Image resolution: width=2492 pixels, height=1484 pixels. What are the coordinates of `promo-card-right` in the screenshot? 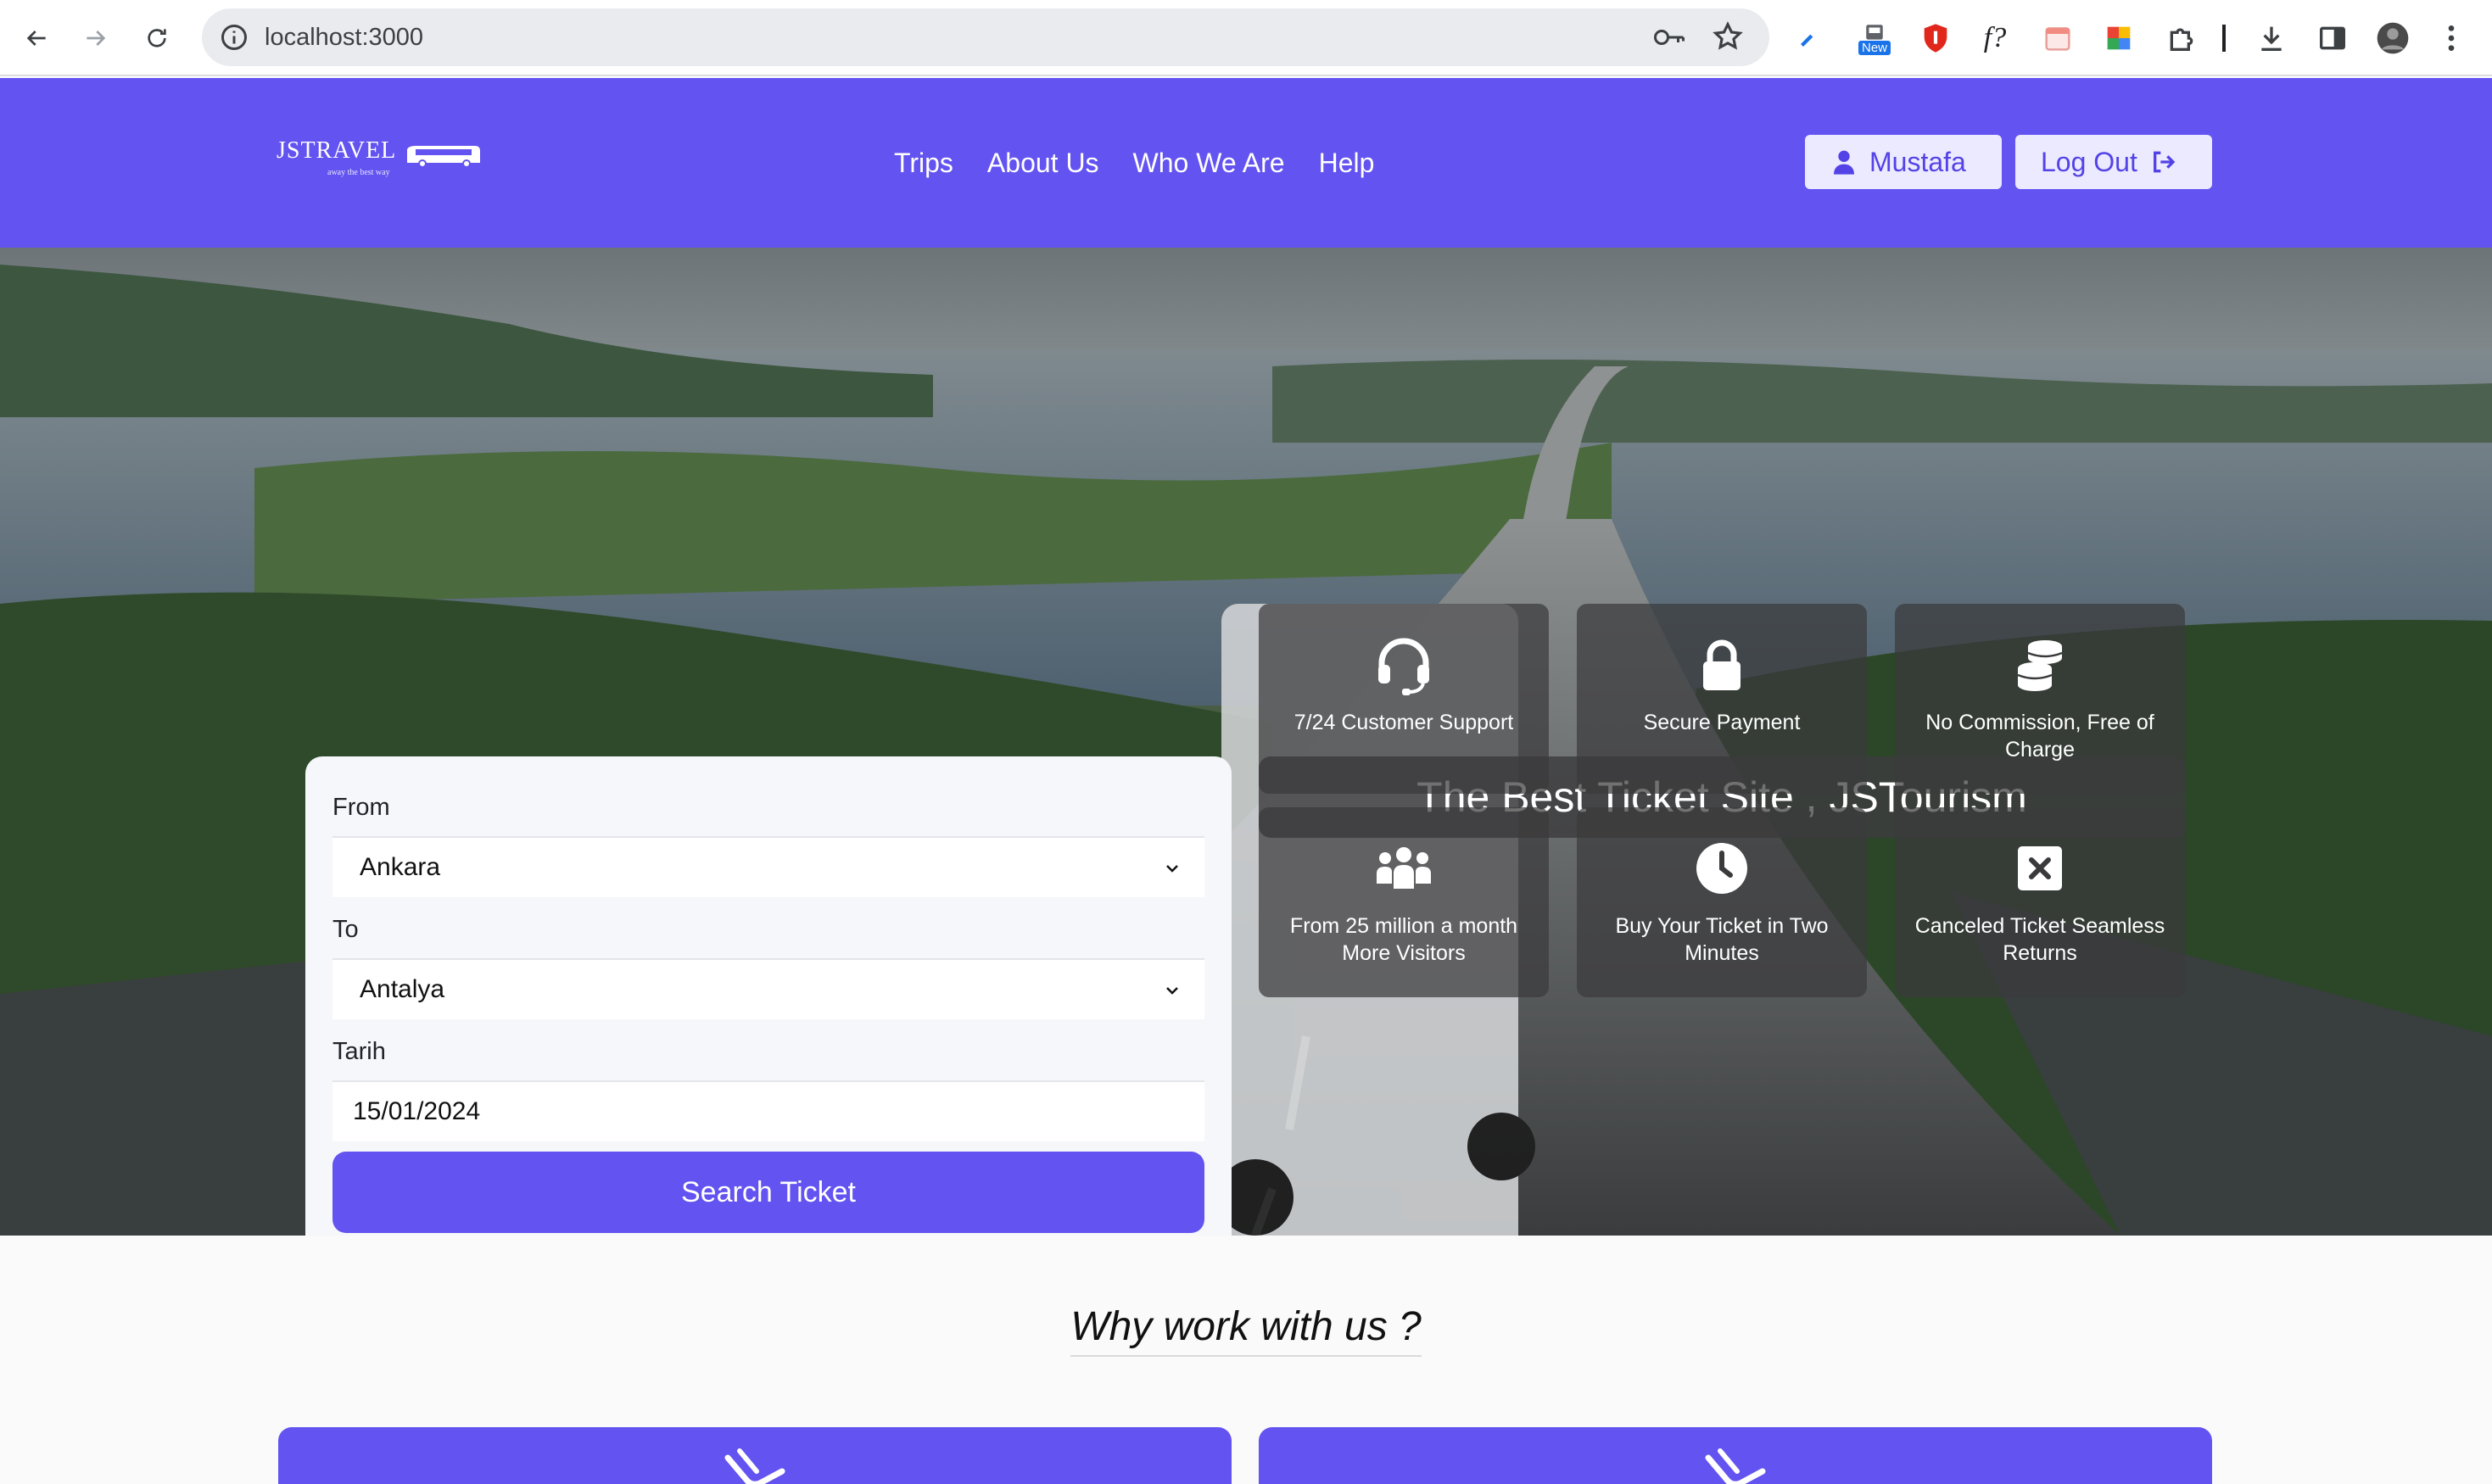 It's located at (1735, 1455).